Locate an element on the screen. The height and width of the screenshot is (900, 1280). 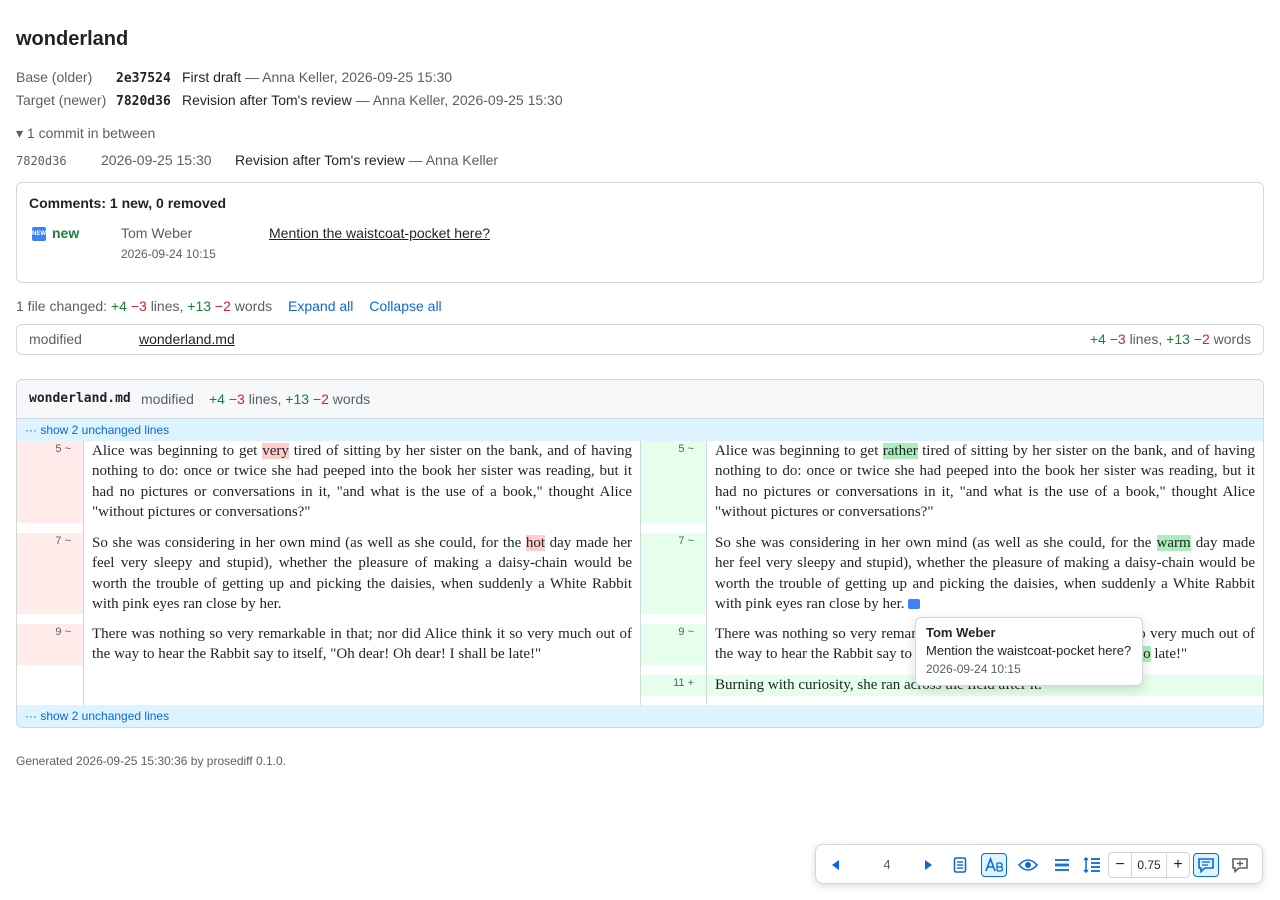
commits-between-toggle: ▾ 1 commit in between is located at coordinates (85, 133).